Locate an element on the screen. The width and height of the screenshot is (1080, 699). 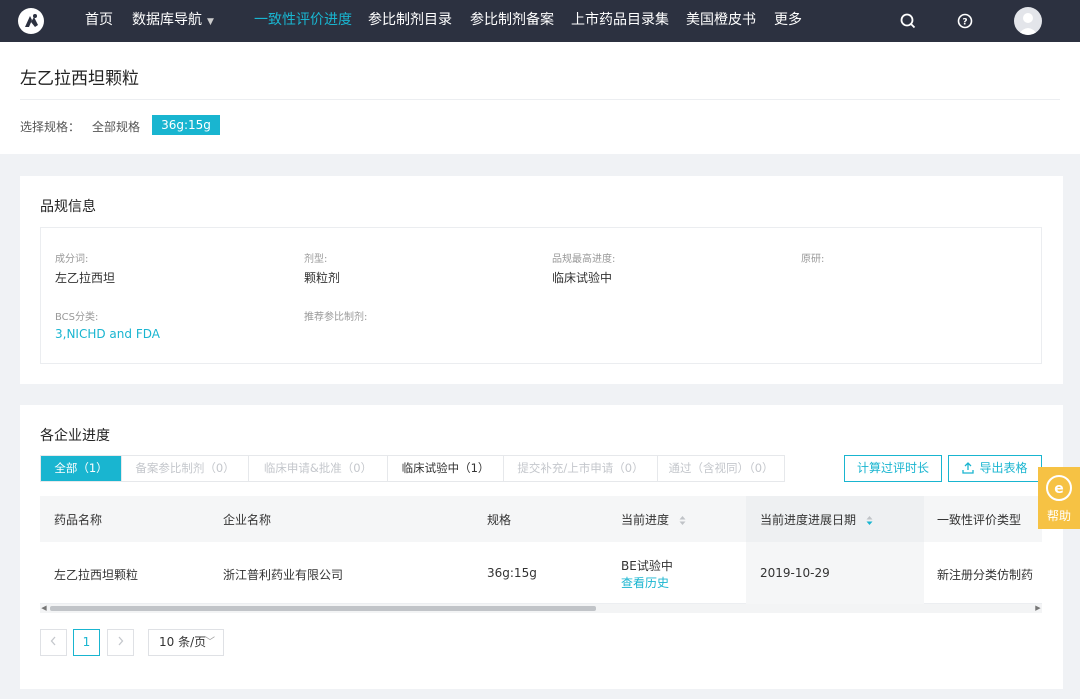
sort-desc-icon is located at coordinates (869, 520).